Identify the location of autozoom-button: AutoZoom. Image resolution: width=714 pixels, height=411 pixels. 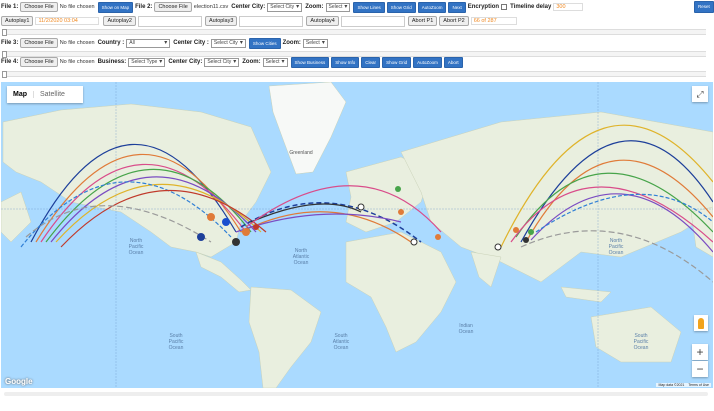
(432, 7).